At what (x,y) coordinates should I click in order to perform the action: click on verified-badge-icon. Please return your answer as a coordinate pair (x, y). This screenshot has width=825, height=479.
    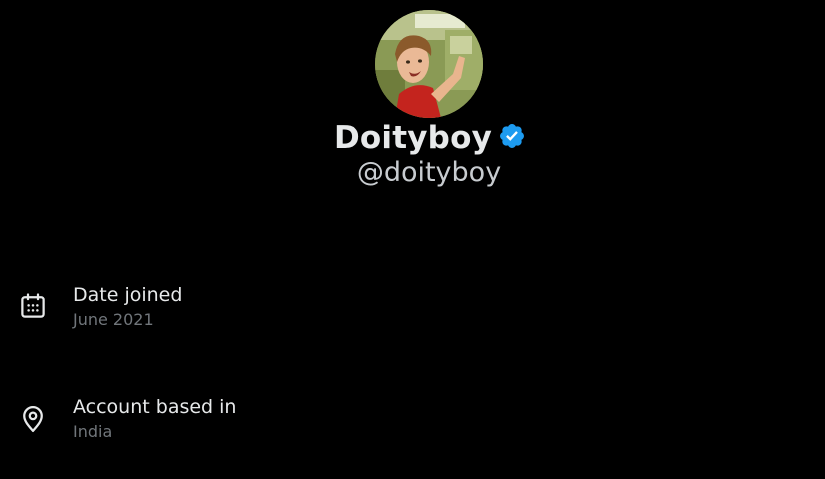
    Looking at the image, I should click on (512, 136).